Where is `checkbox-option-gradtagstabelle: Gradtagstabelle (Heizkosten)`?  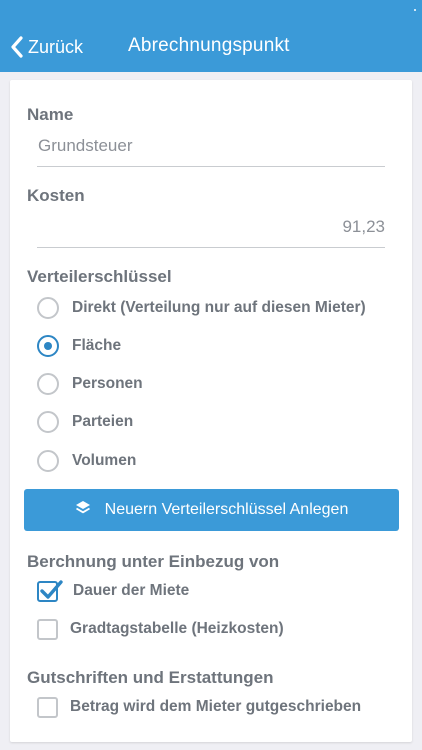
checkbox-option-gradtagstabelle: Gradtagstabelle (Heizkosten) is located at coordinates (160, 629).